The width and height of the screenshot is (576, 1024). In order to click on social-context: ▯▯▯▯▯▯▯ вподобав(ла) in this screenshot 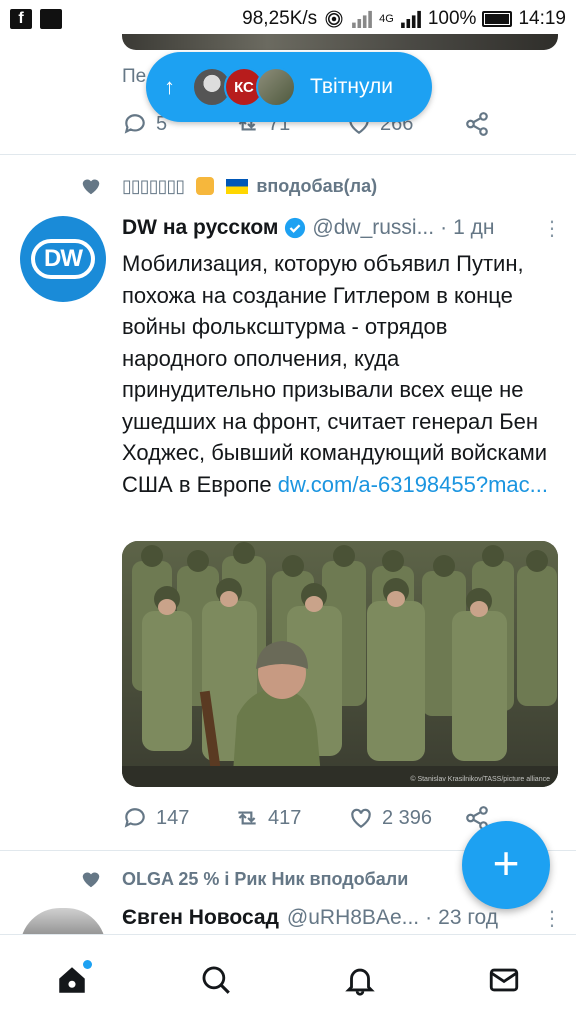, I will do `click(228, 186)`.